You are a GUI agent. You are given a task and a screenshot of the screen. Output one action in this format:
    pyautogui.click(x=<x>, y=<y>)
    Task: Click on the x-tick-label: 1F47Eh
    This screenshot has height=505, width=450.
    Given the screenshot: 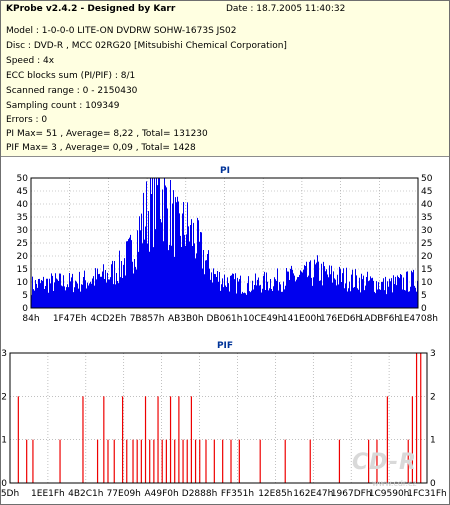 What is the action you would take?
    pyautogui.click(x=70, y=319)
    